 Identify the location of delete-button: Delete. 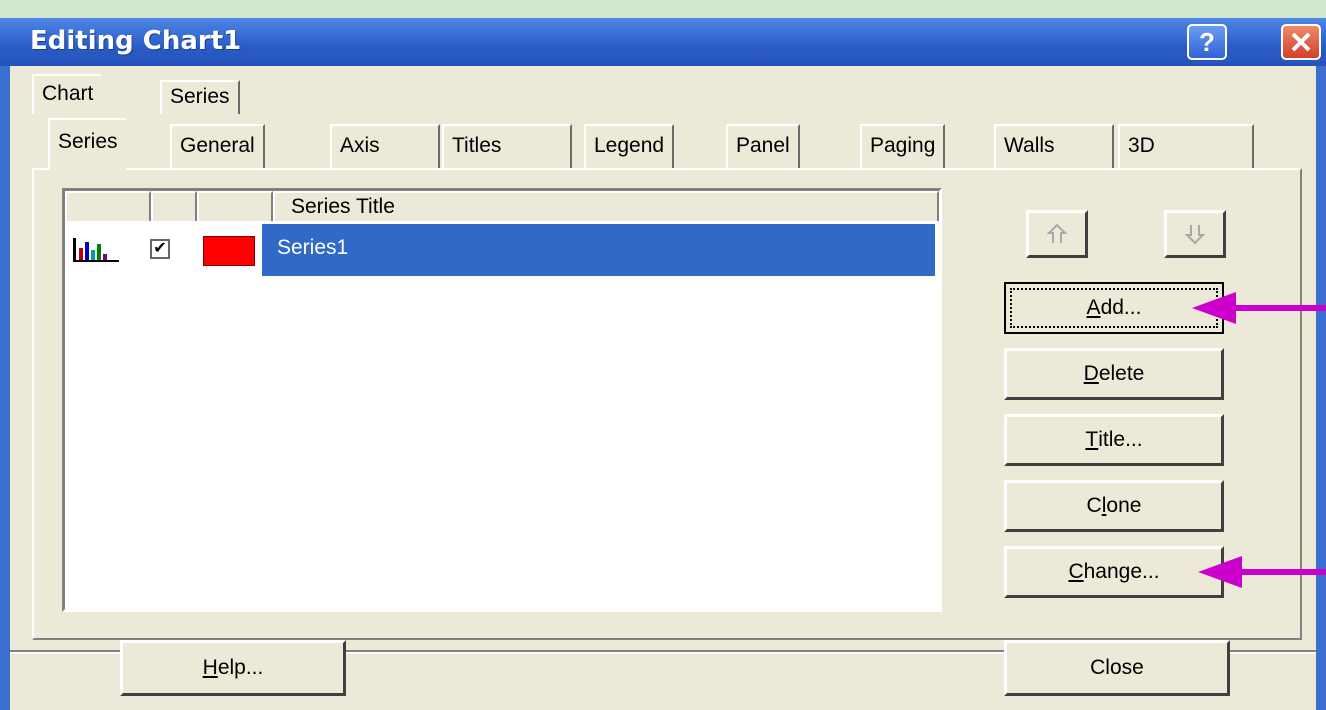
(1114, 374).